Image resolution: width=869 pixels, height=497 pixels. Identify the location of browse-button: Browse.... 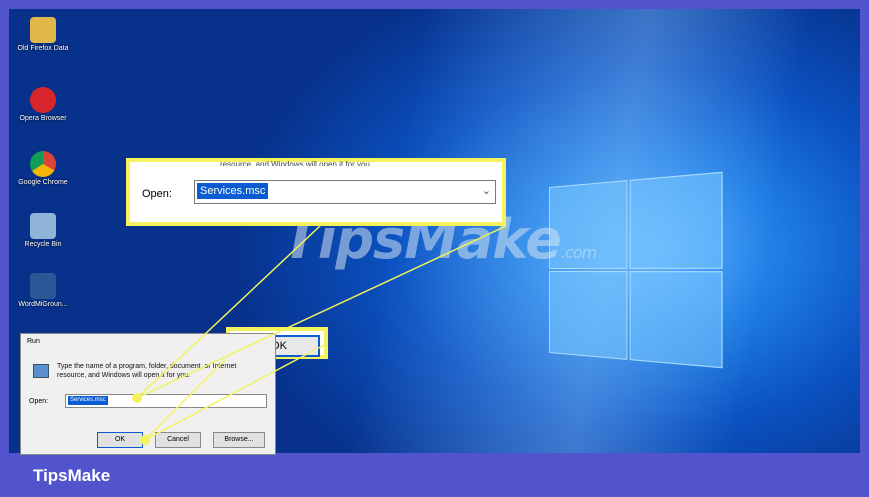
(239, 440).